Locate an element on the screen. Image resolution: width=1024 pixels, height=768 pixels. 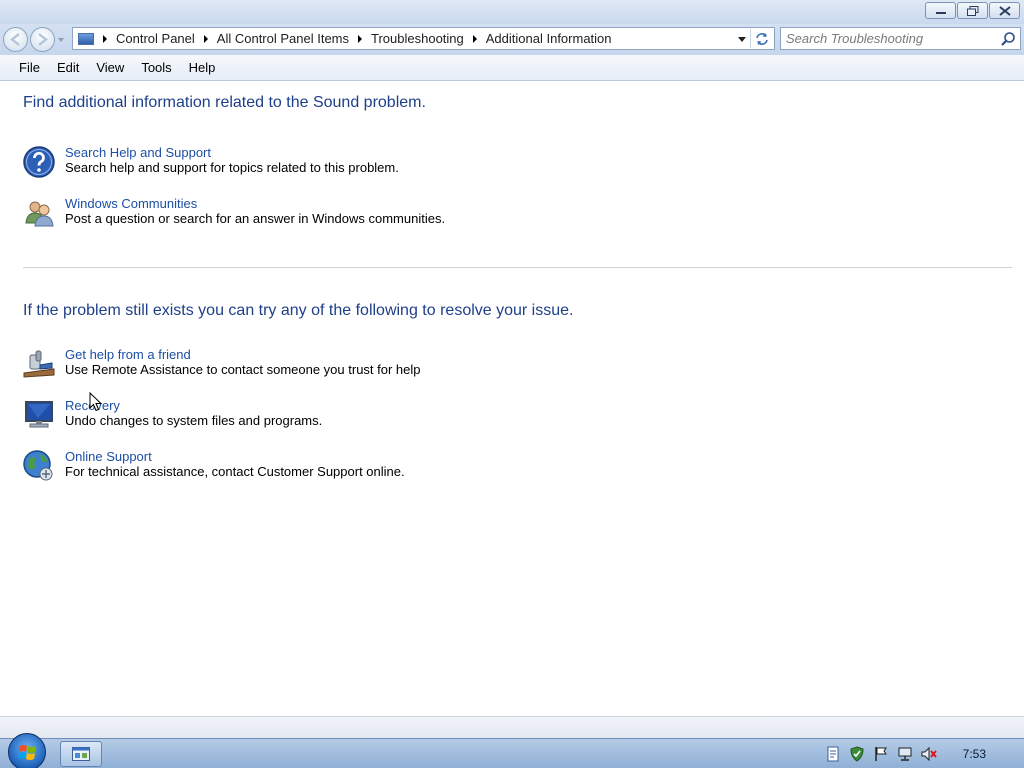
minimize-icon is located at coordinates (940, 12).